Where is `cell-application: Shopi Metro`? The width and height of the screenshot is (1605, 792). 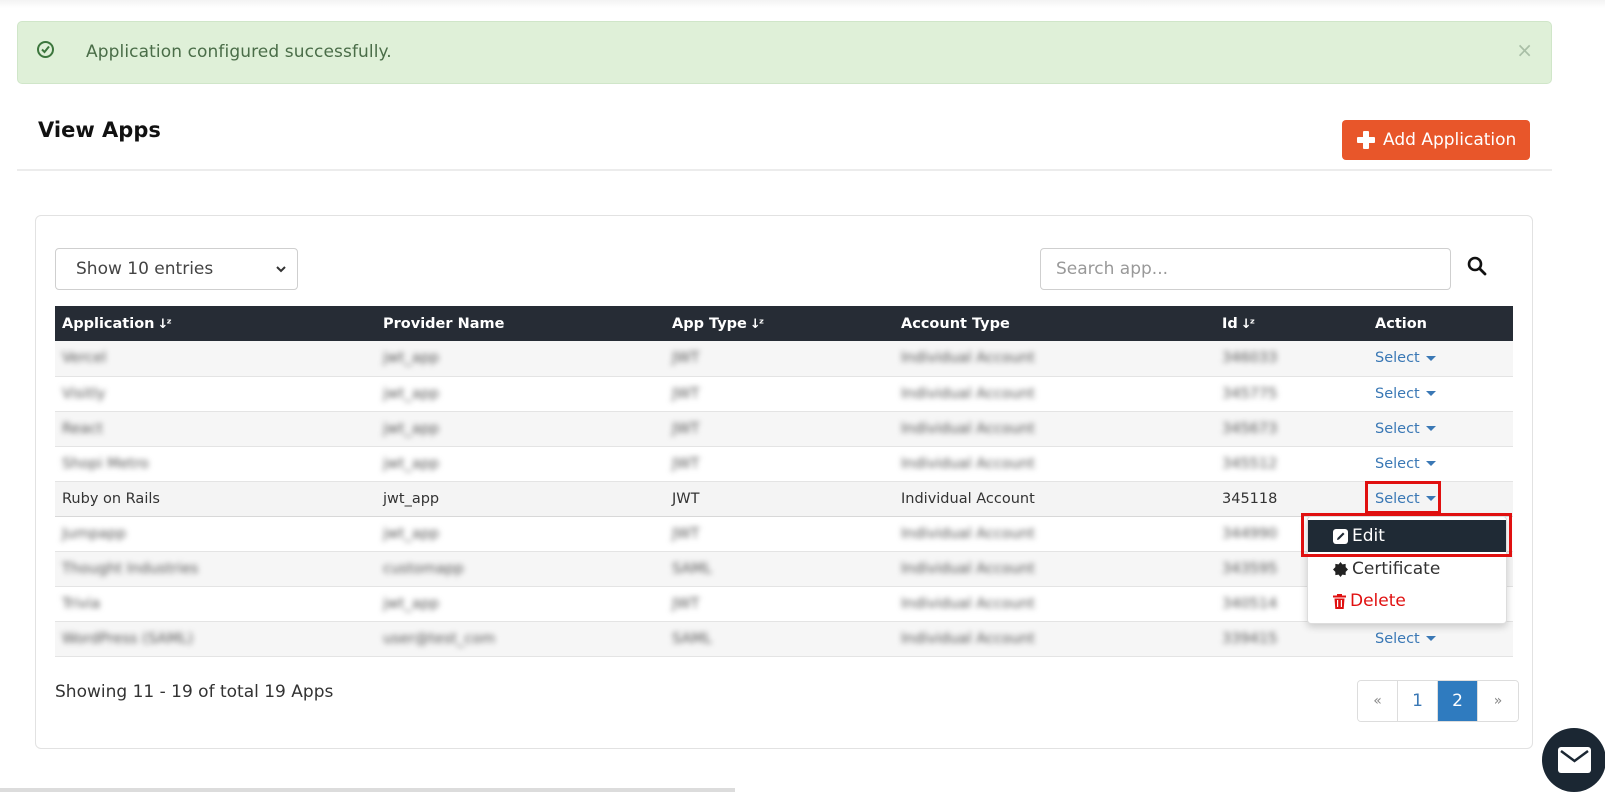 cell-application: Shopi Metro is located at coordinates (105, 463).